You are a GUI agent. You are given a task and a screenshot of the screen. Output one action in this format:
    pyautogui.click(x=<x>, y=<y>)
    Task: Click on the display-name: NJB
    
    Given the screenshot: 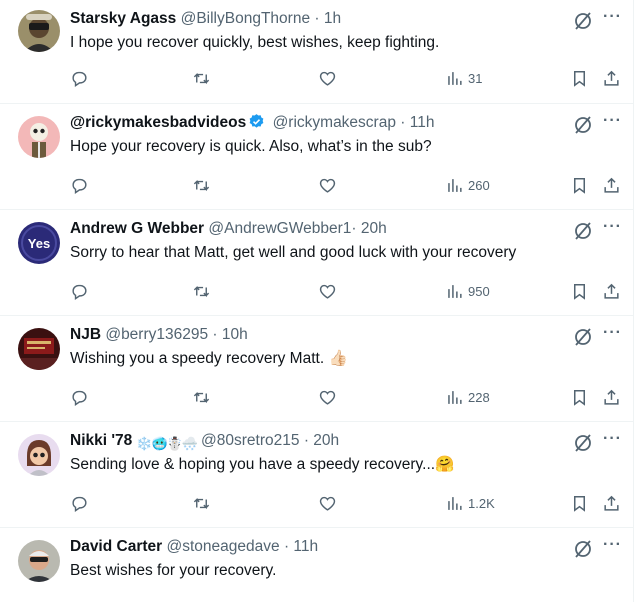 What is the action you would take?
    pyautogui.click(x=85, y=334)
    